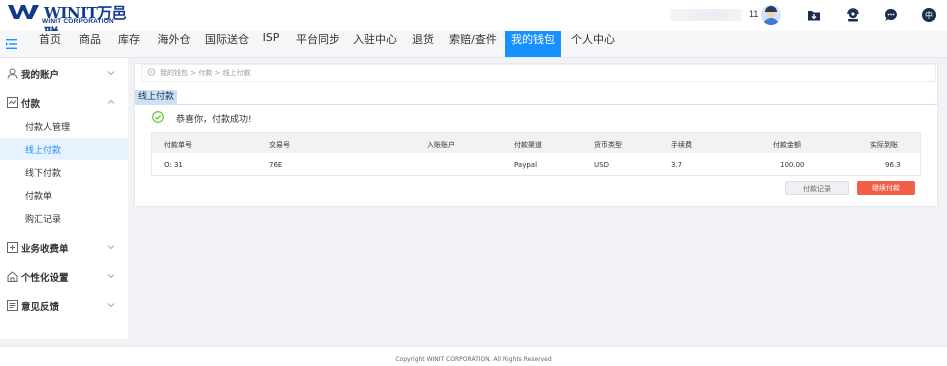 This screenshot has height=366, width=947. Describe the element at coordinates (677, 165) in the screenshot. I see `handling-fee: 3.7` at that location.